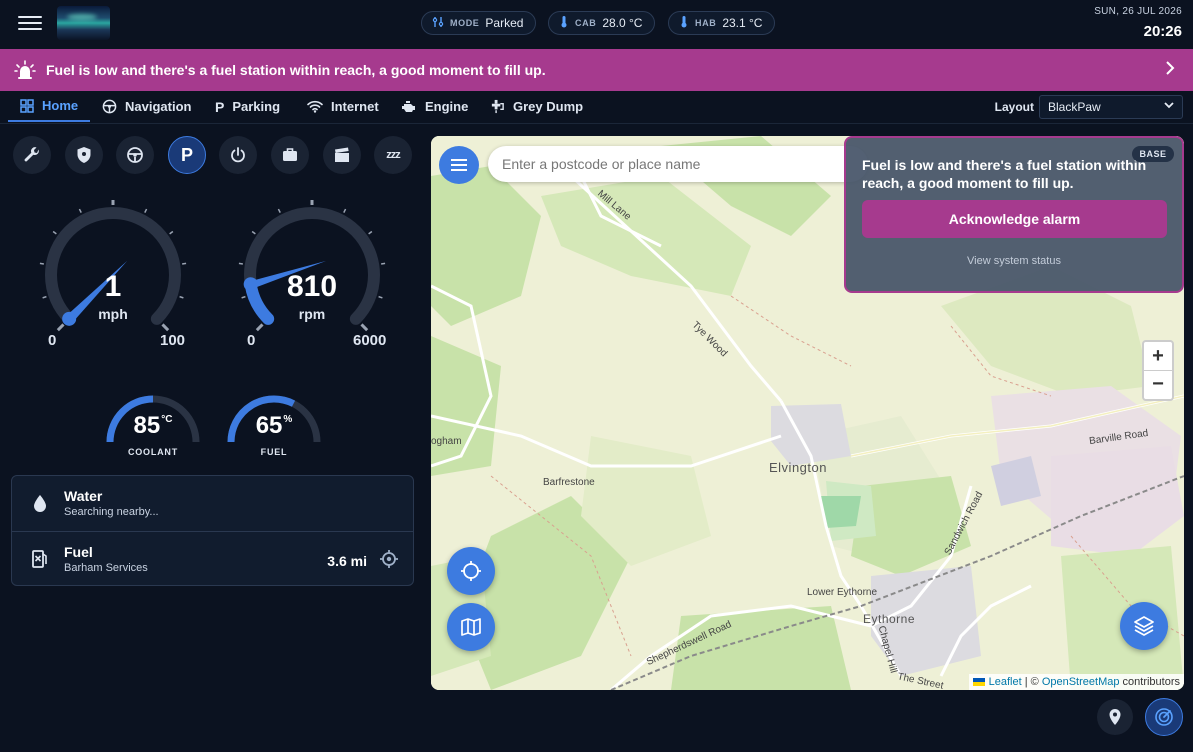  I want to click on water-drop-icon, so click(40, 503).